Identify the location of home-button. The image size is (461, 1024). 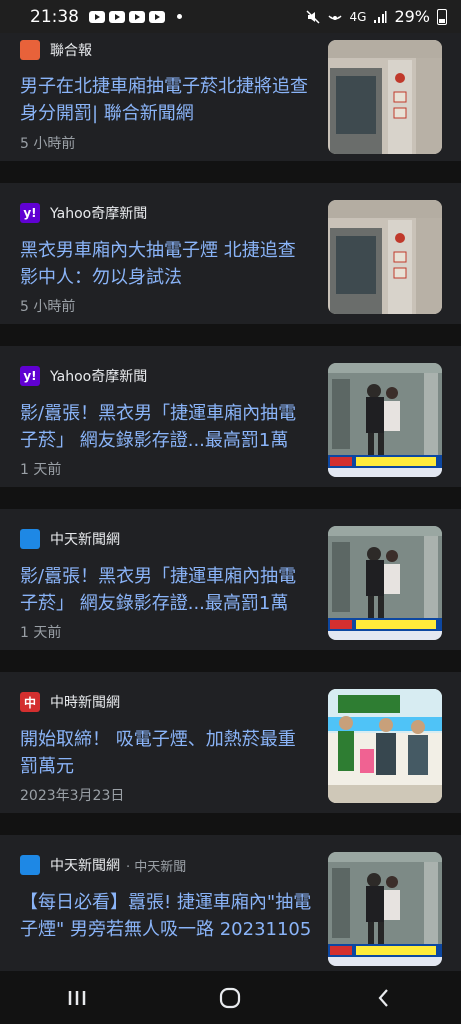
(230, 998).